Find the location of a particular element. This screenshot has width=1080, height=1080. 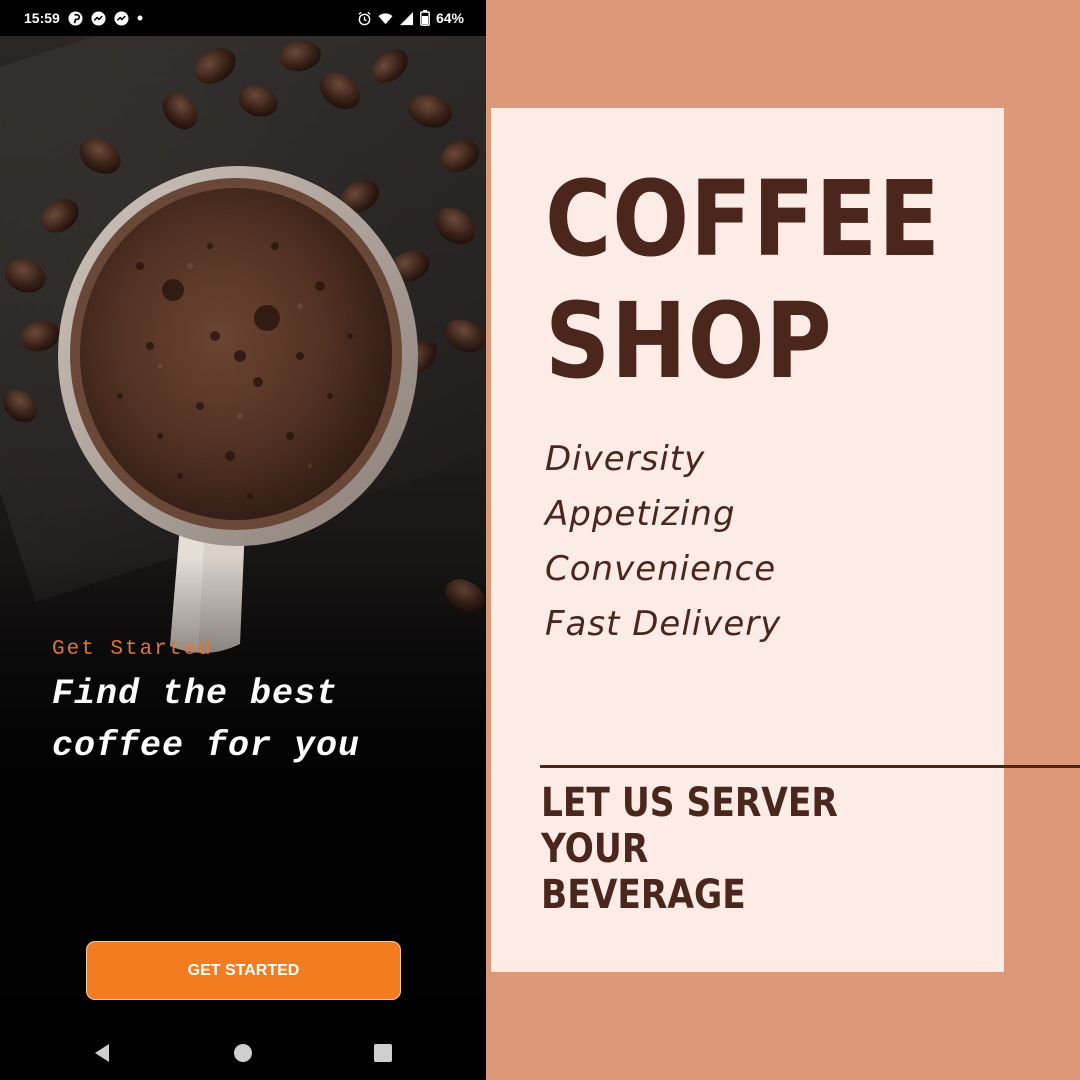

feature-item: Convenience is located at coordinates (661, 569).